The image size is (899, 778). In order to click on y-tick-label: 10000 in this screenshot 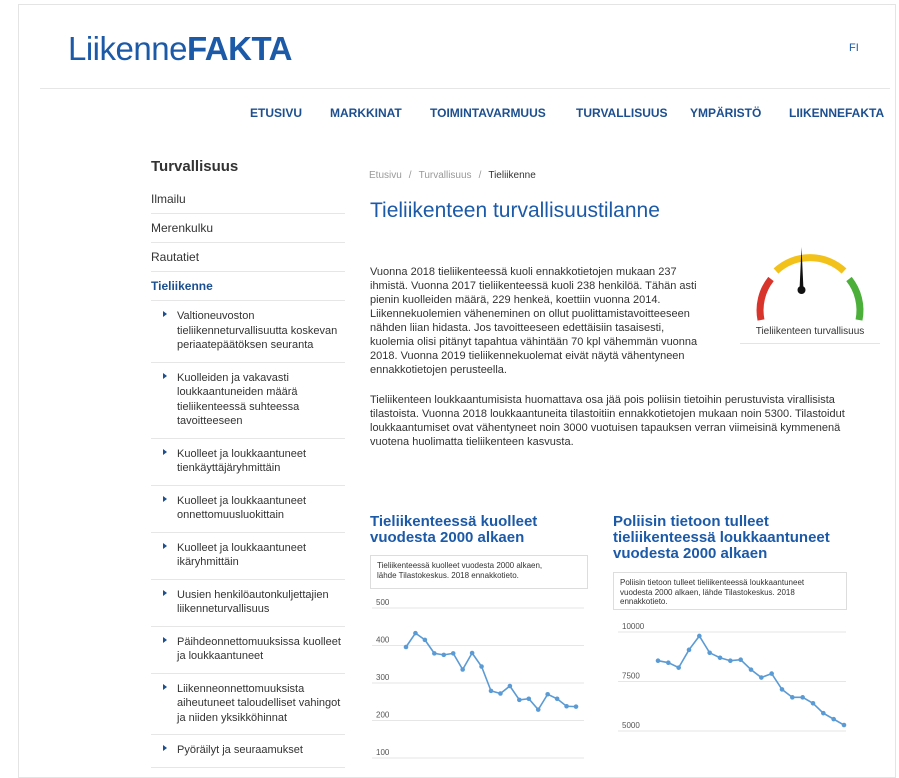, I will do `click(633, 626)`.